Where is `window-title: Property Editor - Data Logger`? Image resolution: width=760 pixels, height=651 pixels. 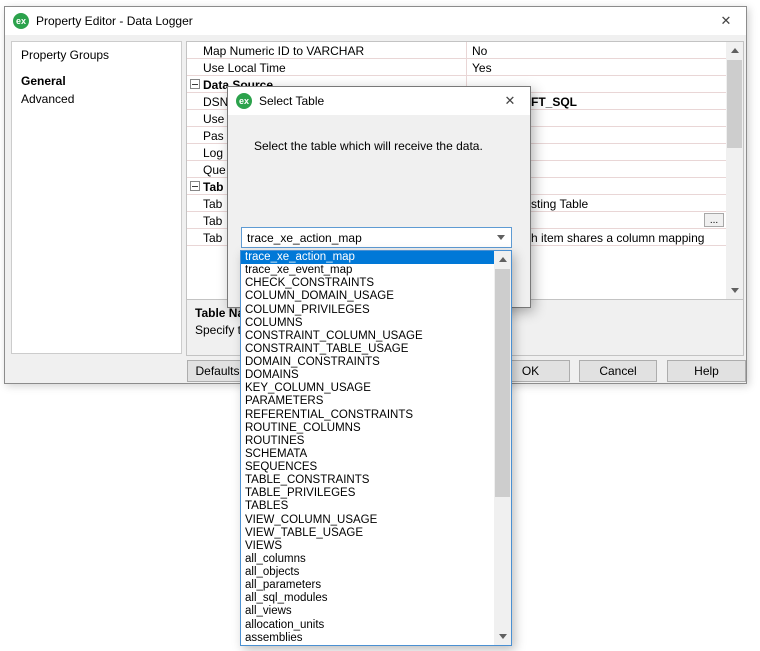 window-title: Property Editor - Data Logger is located at coordinates (114, 21).